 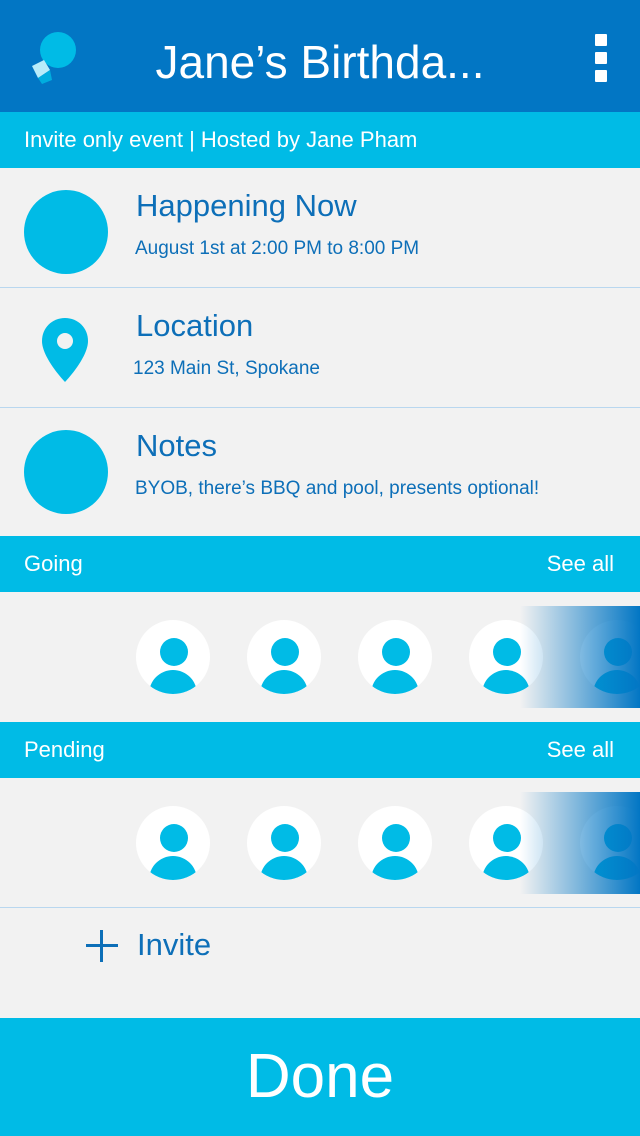 I want to click on map-pin-icon, so click(x=65, y=350).